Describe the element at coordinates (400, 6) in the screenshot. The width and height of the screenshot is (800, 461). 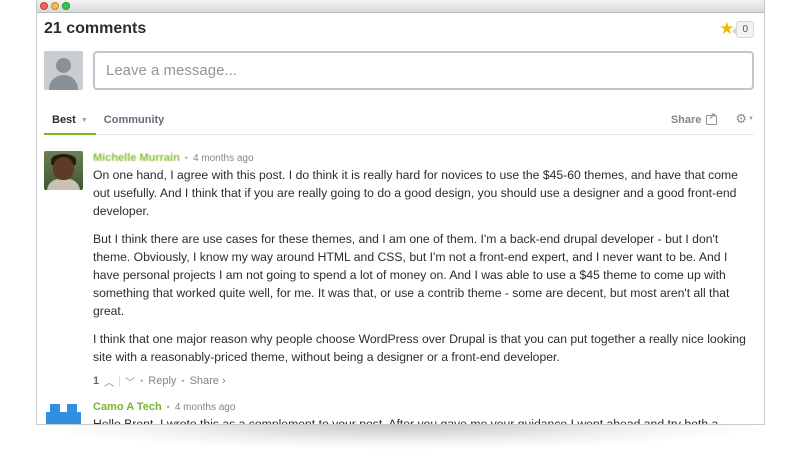
I see `title-bar` at that location.